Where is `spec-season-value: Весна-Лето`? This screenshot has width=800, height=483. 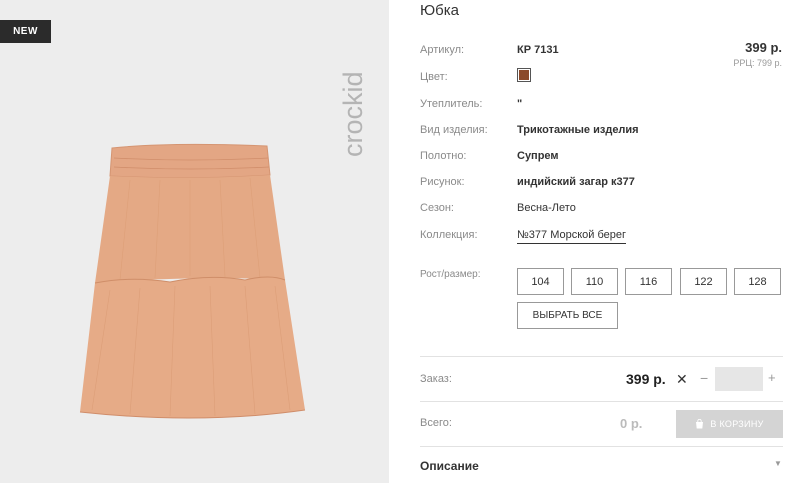 spec-season-value: Весна-Лето is located at coordinates (546, 208).